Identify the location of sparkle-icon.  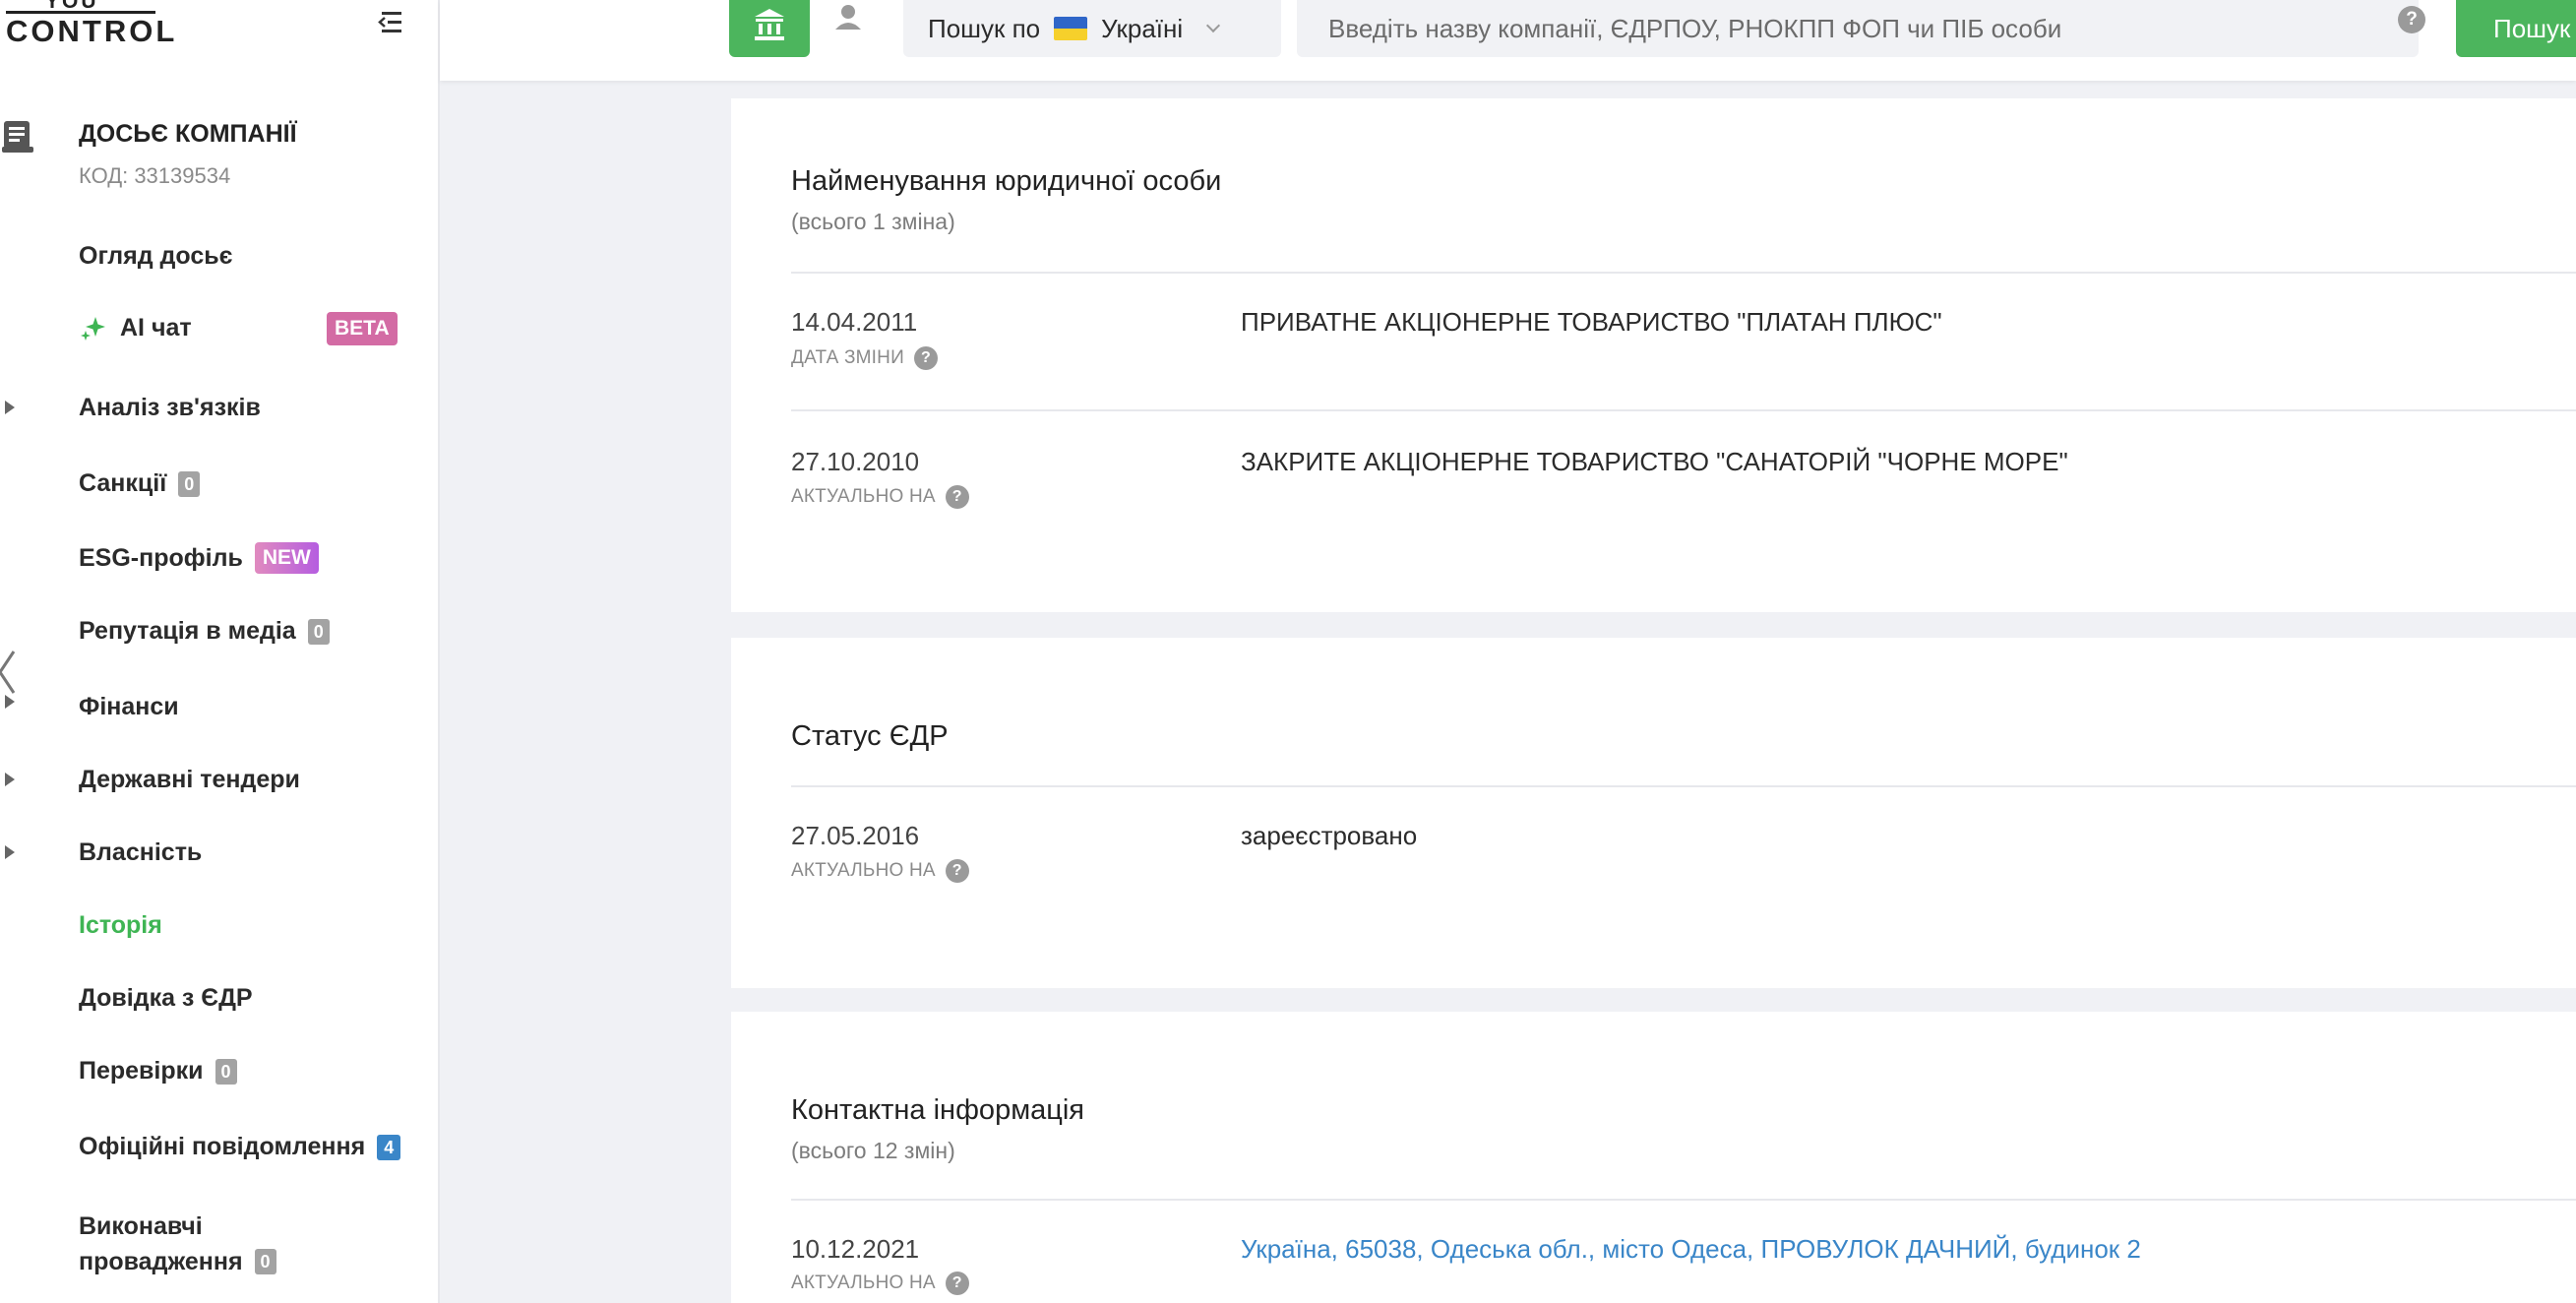
(93, 328).